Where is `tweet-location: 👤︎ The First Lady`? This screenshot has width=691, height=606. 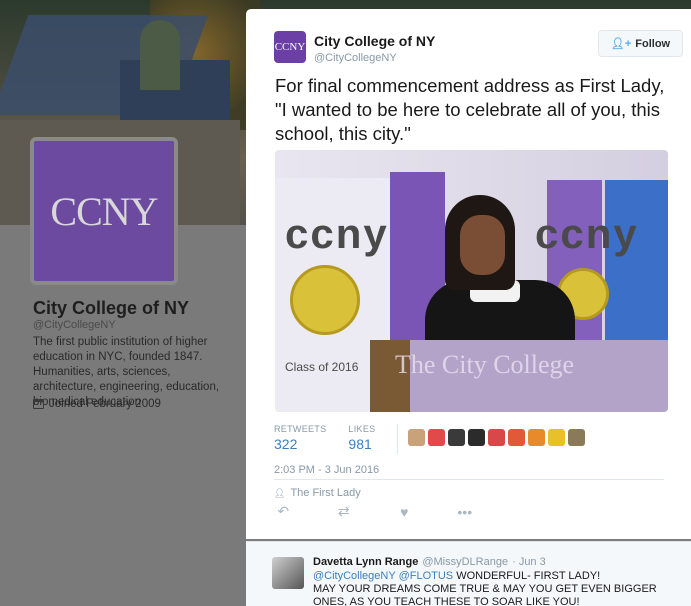 tweet-location: 👤︎ The First Lady is located at coordinates (317, 493).